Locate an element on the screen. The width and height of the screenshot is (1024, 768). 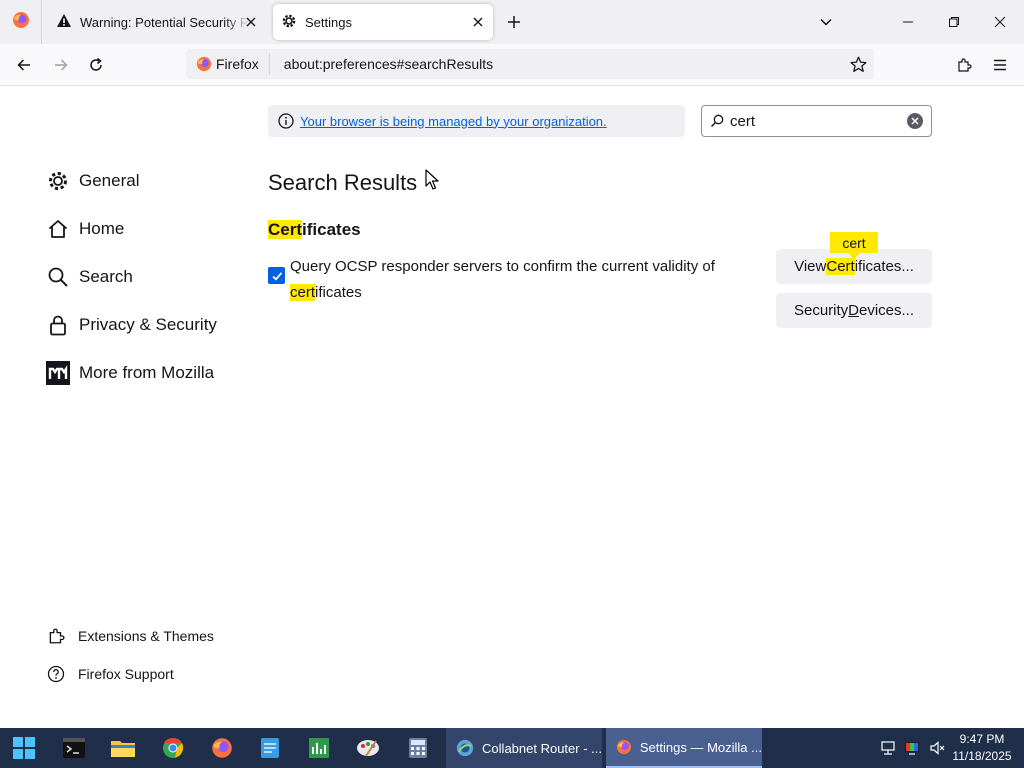
taskbar-file-explorer is located at coordinates (123, 748).